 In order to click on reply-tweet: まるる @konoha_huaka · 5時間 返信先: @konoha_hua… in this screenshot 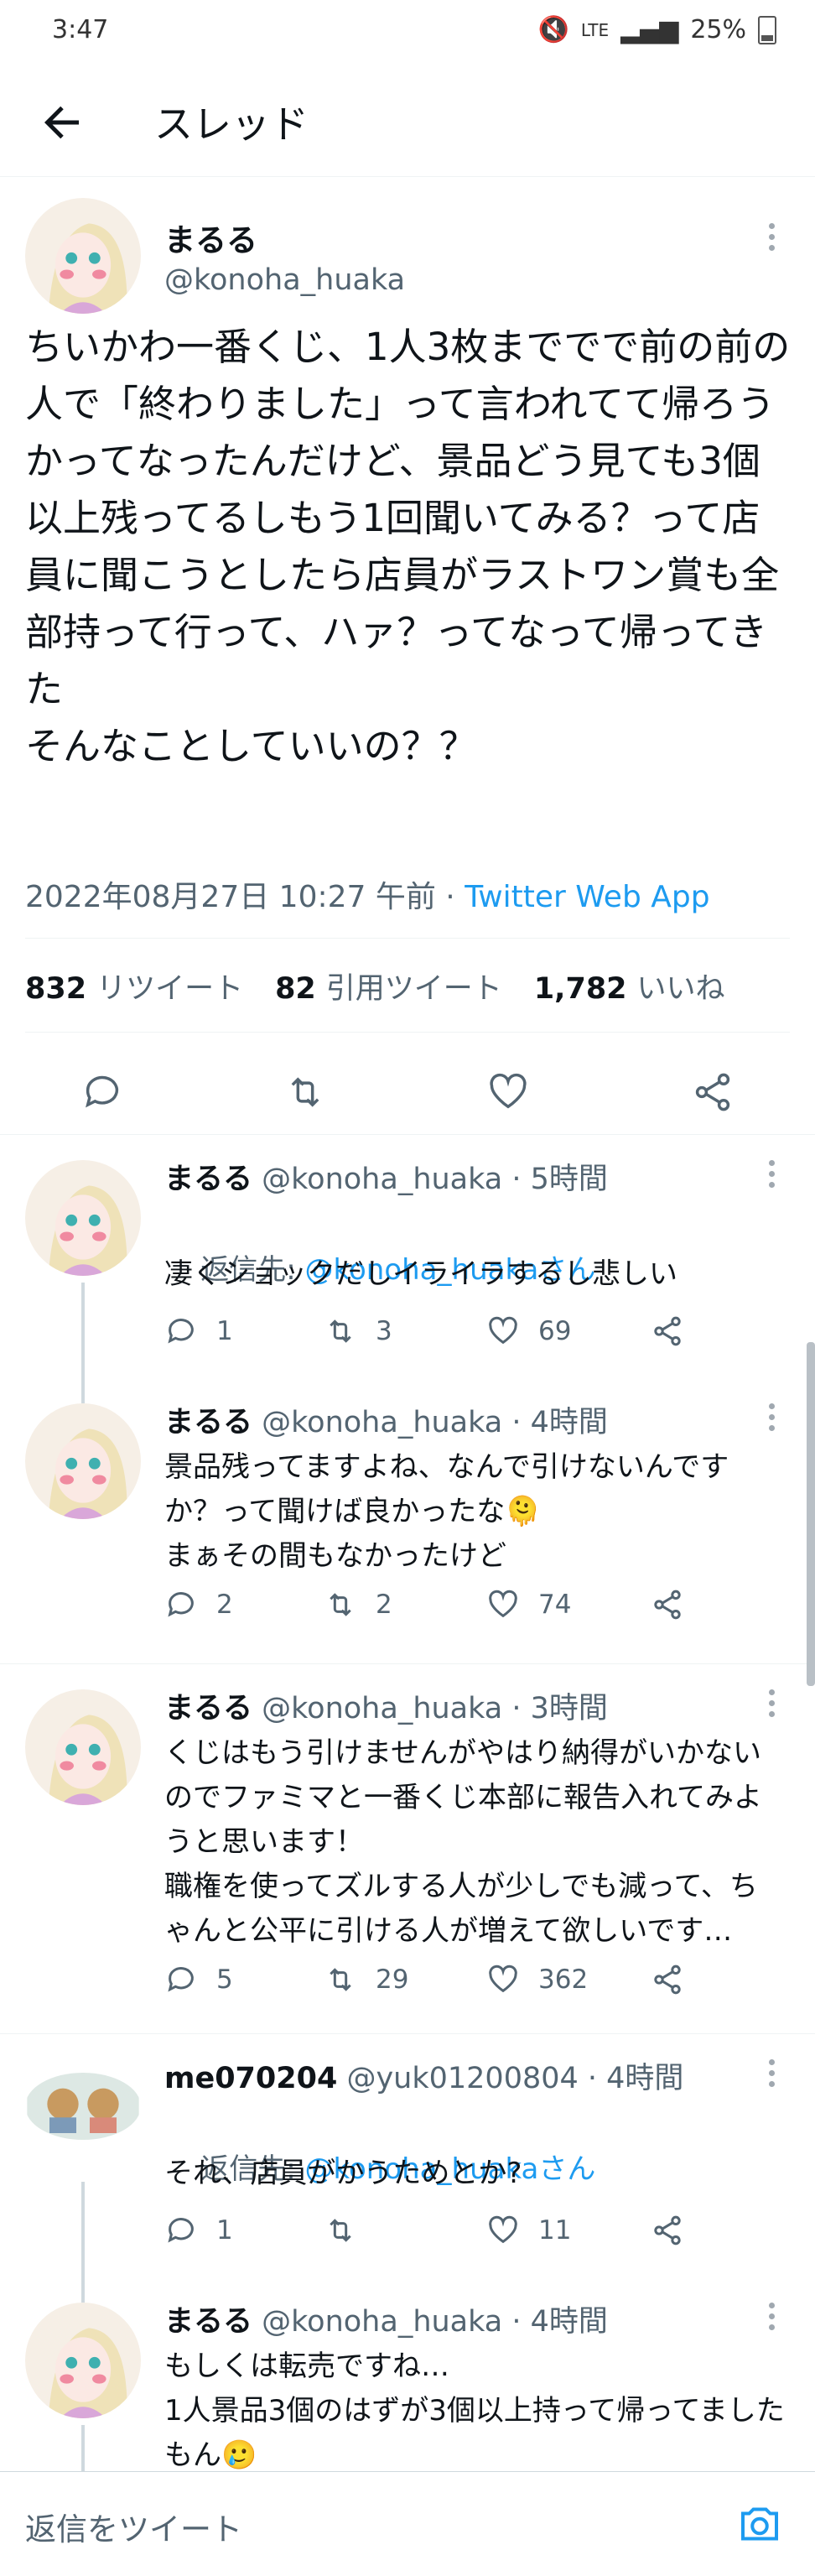, I will do `click(407, 1256)`.